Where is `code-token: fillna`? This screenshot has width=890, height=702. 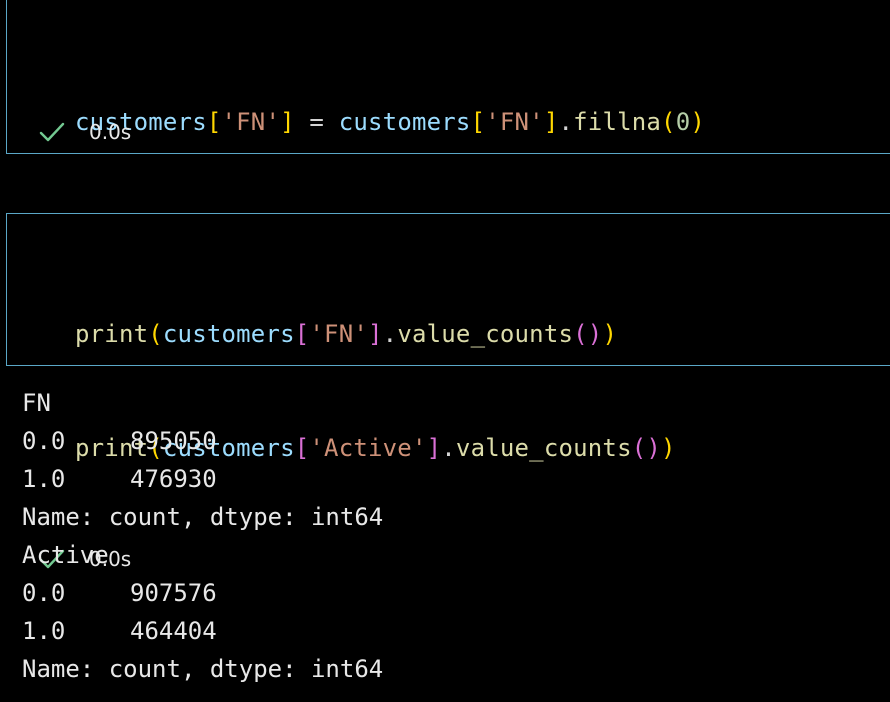
code-token: fillna is located at coordinates (617, 122).